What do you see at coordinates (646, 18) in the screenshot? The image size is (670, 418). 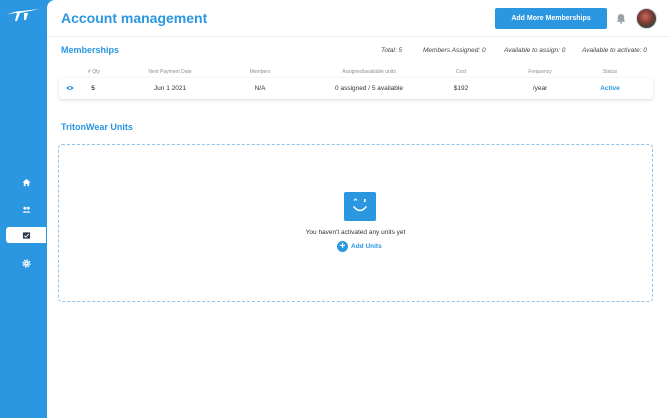 I see `avatar` at bounding box center [646, 18].